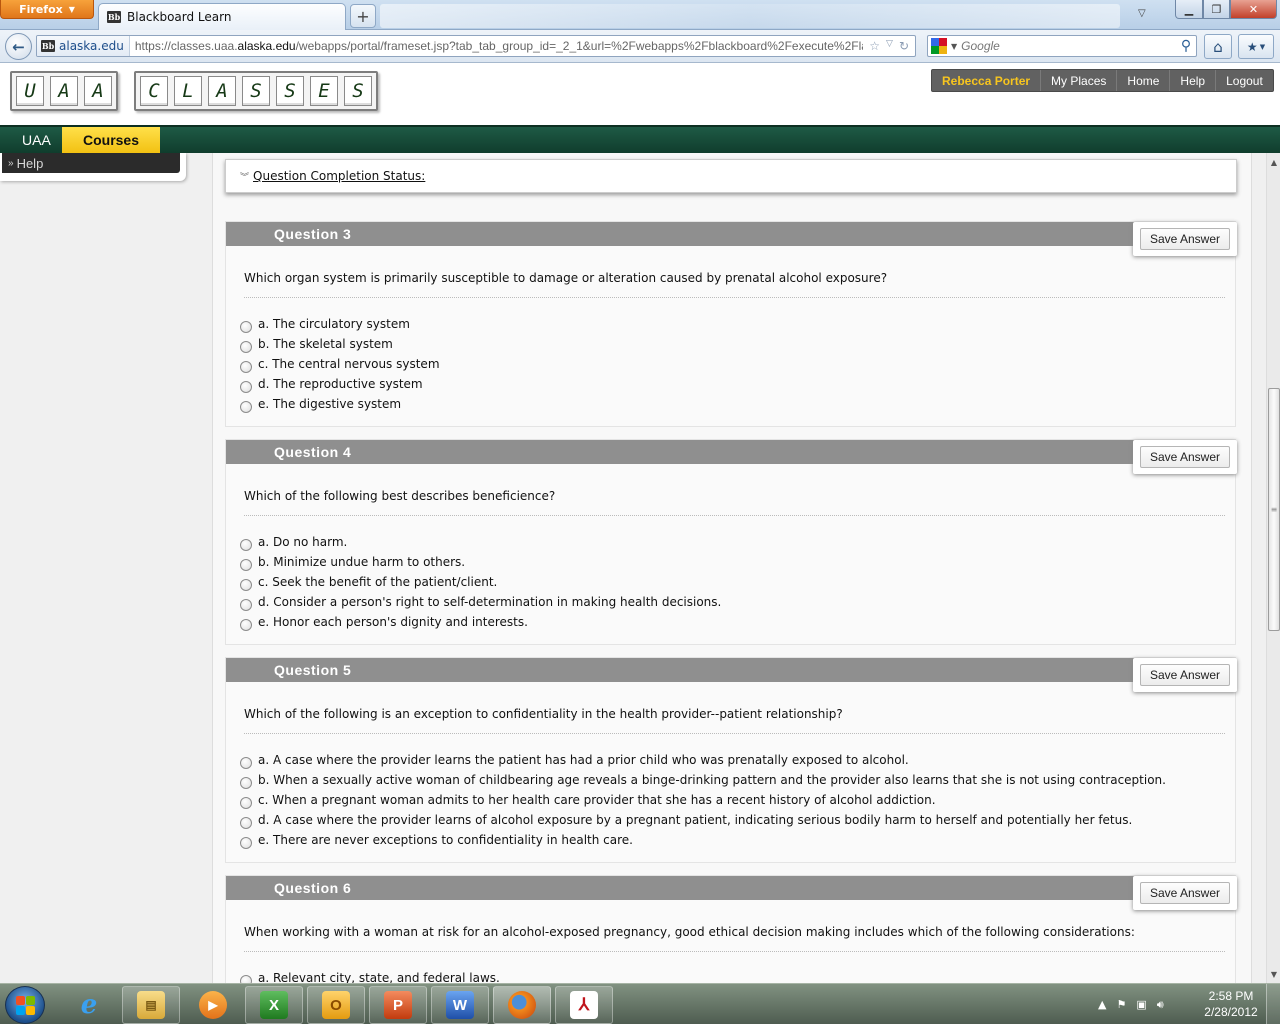 The image size is (1280, 1024). I want to click on back-button: ←, so click(18, 46).